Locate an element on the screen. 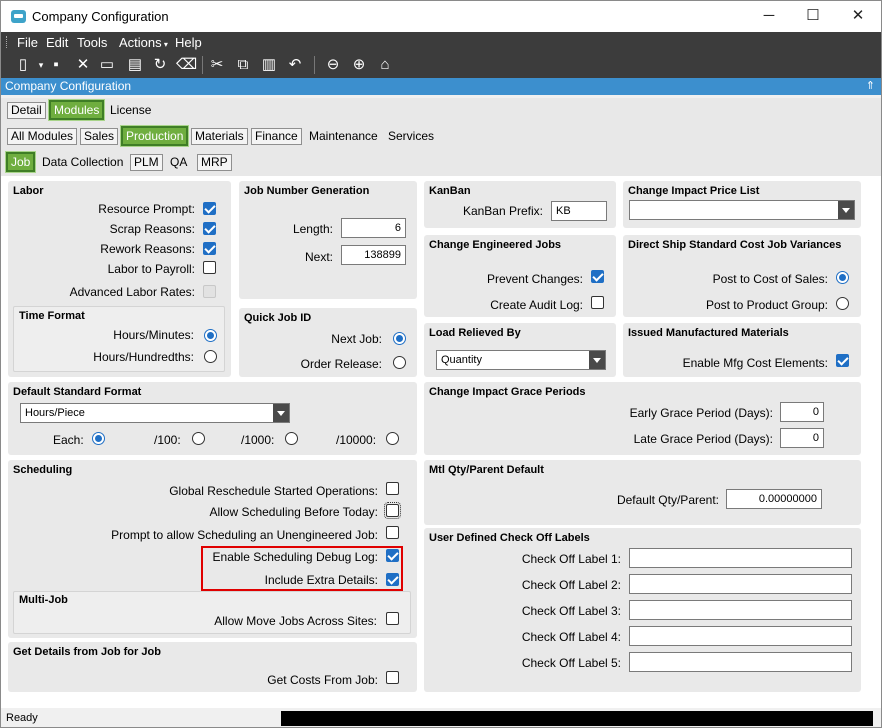 This screenshot has height=728, width=882. enable-mfg-cost-checkbox is located at coordinates (842, 360).